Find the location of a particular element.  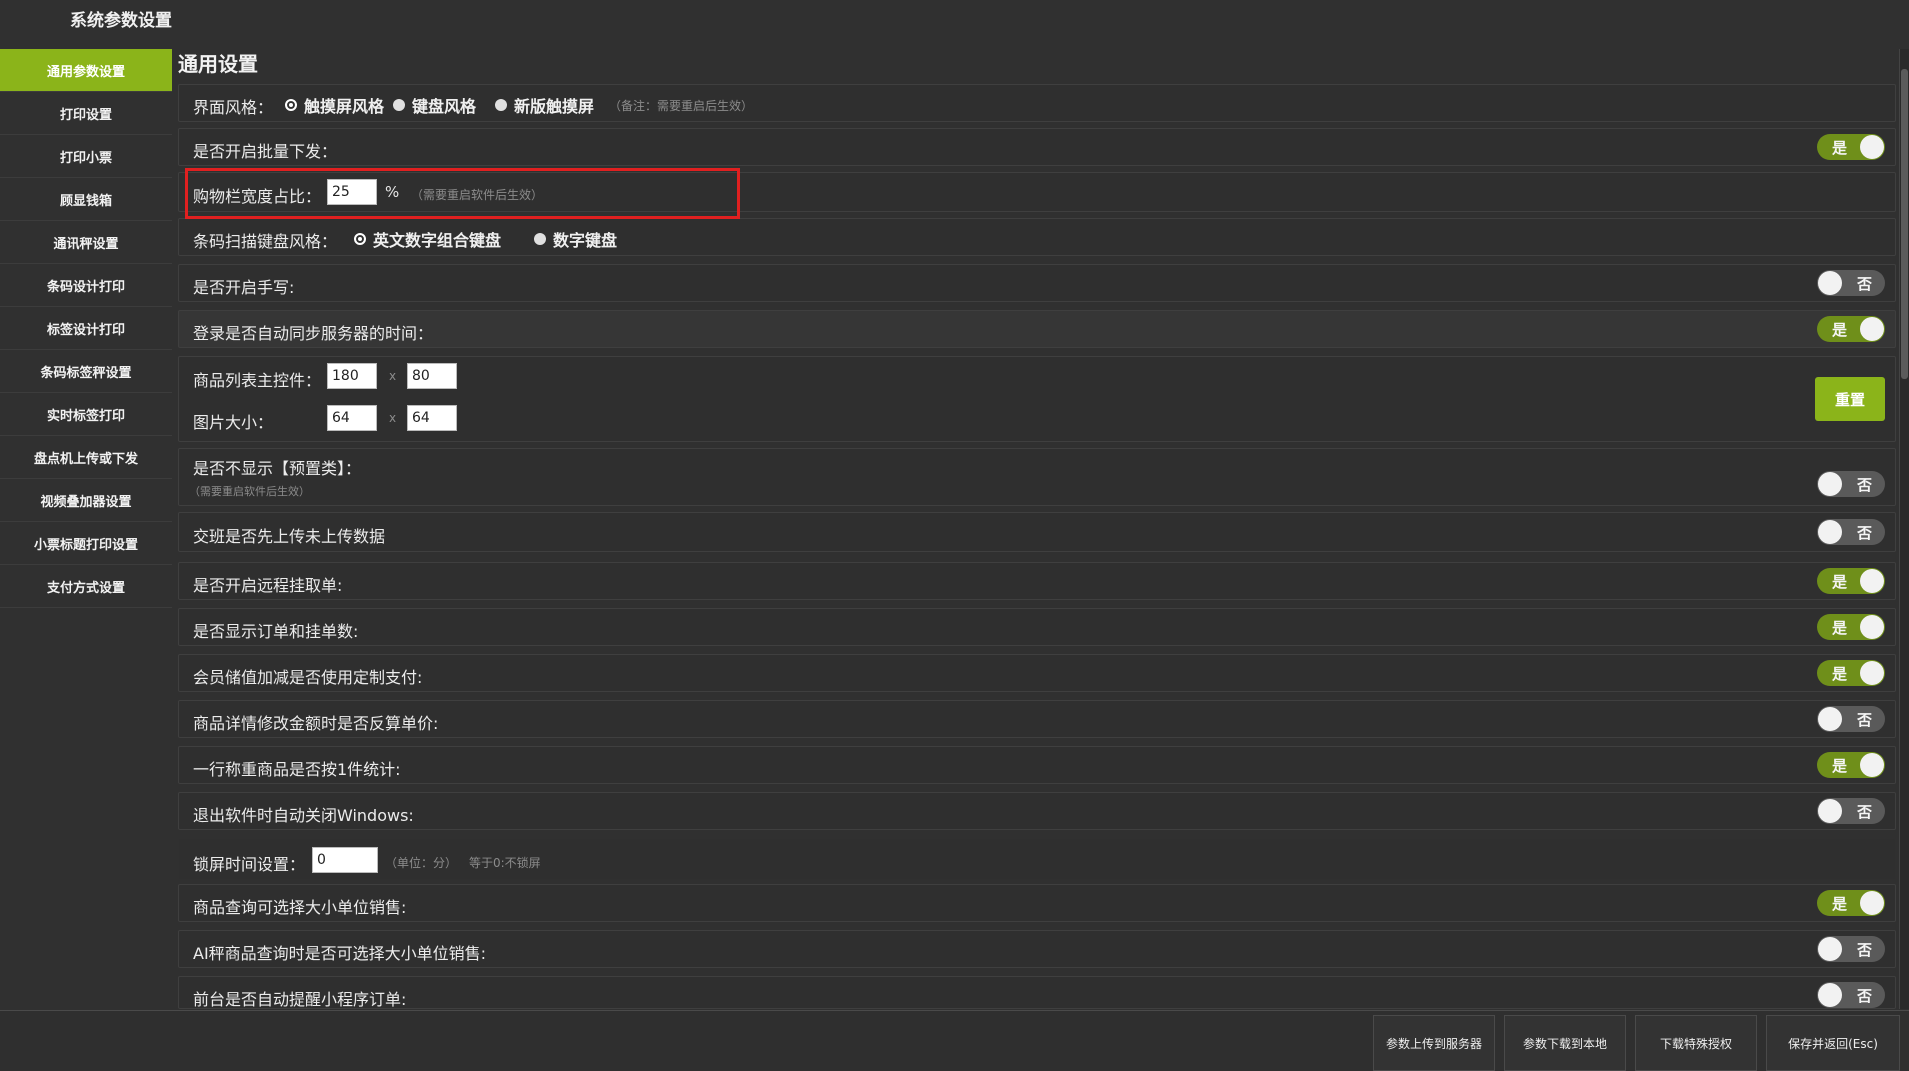

lock-screen-label: 锁屏时间设置： is located at coordinates (249, 864).